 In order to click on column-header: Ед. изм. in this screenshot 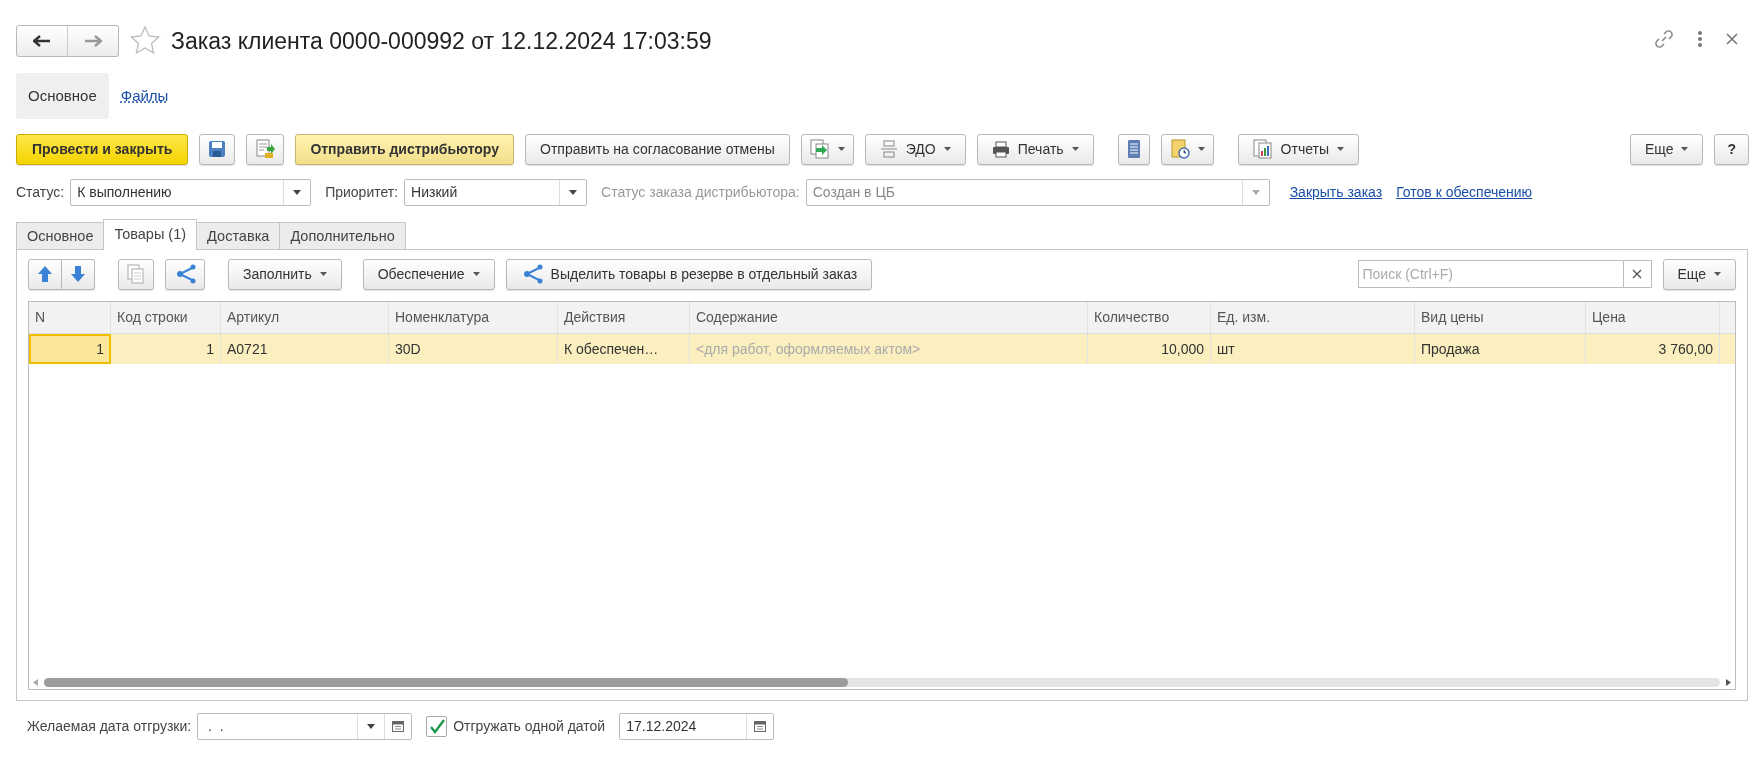, I will do `click(1313, 317)`.